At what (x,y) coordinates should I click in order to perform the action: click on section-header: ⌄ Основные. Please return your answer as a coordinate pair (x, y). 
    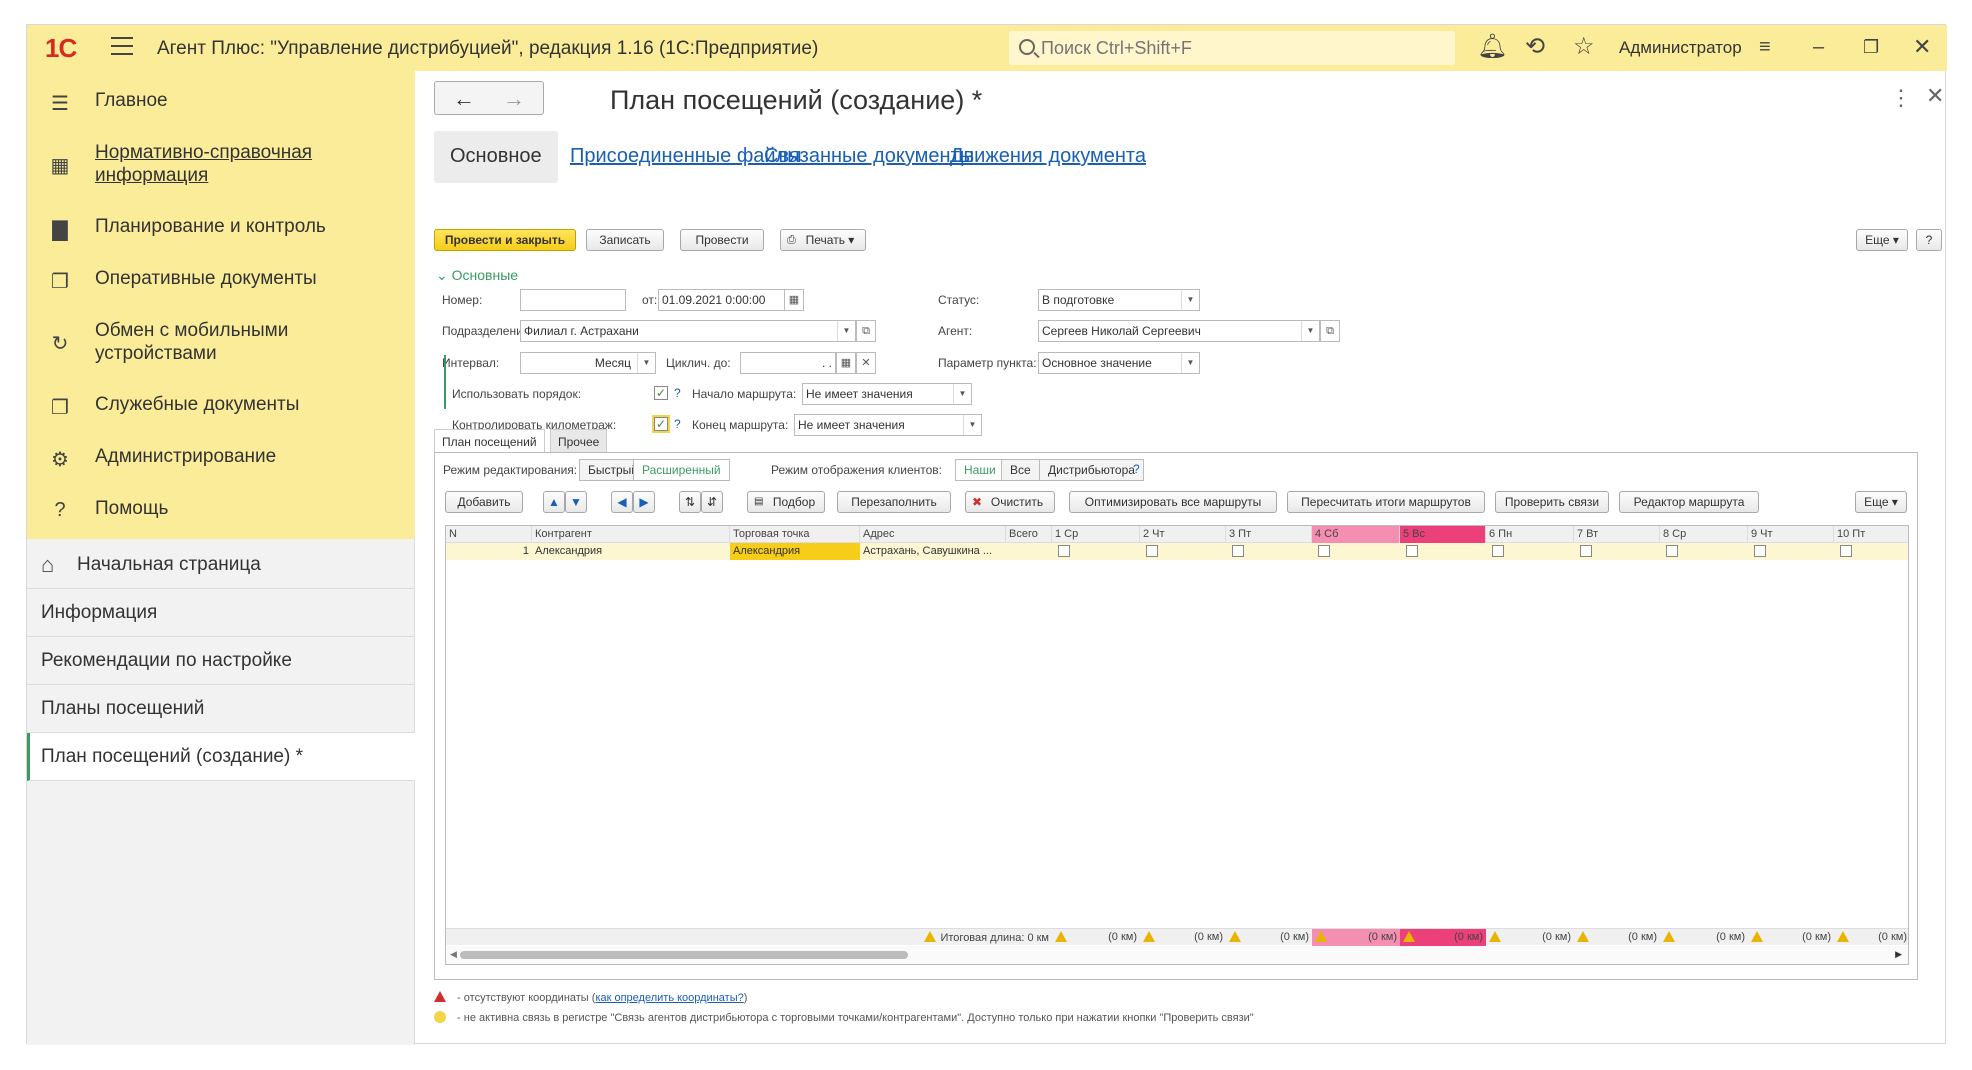
    Looking at the image, I should click on (477, 275).